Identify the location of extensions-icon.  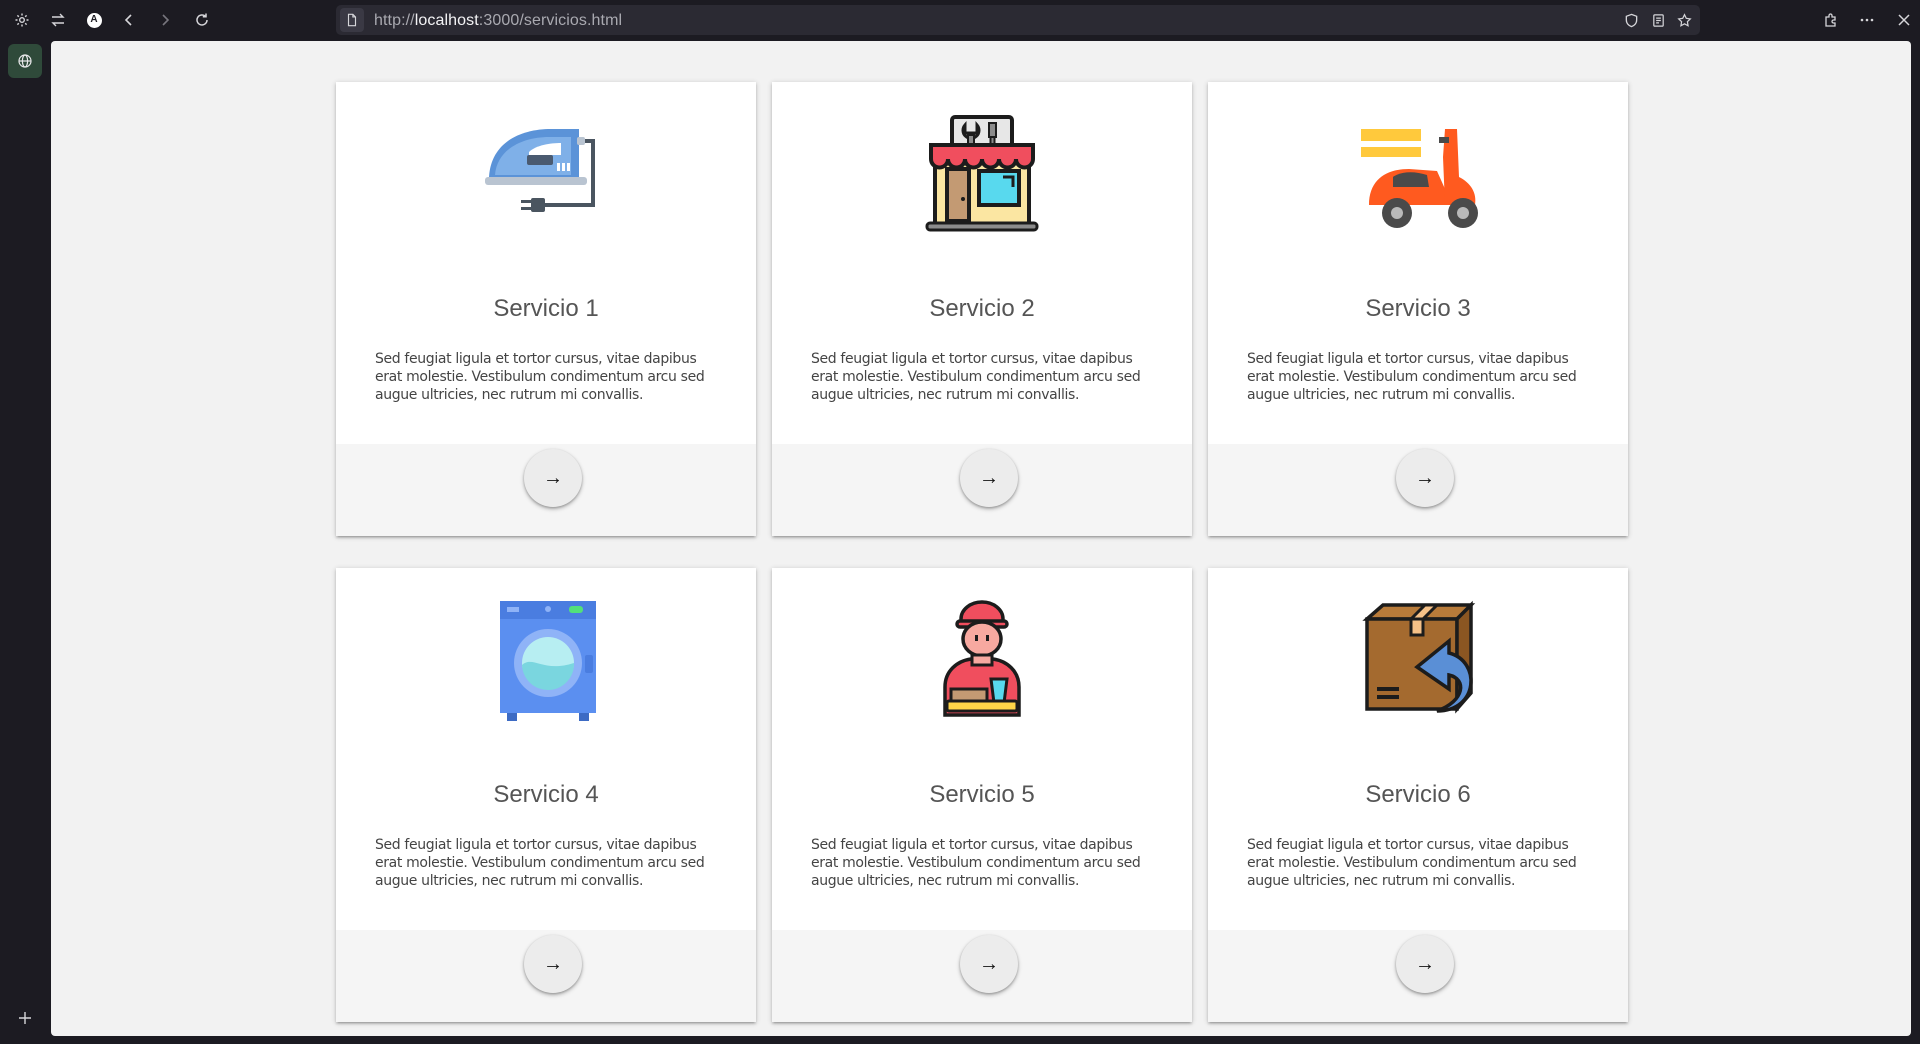
(1831, 20).